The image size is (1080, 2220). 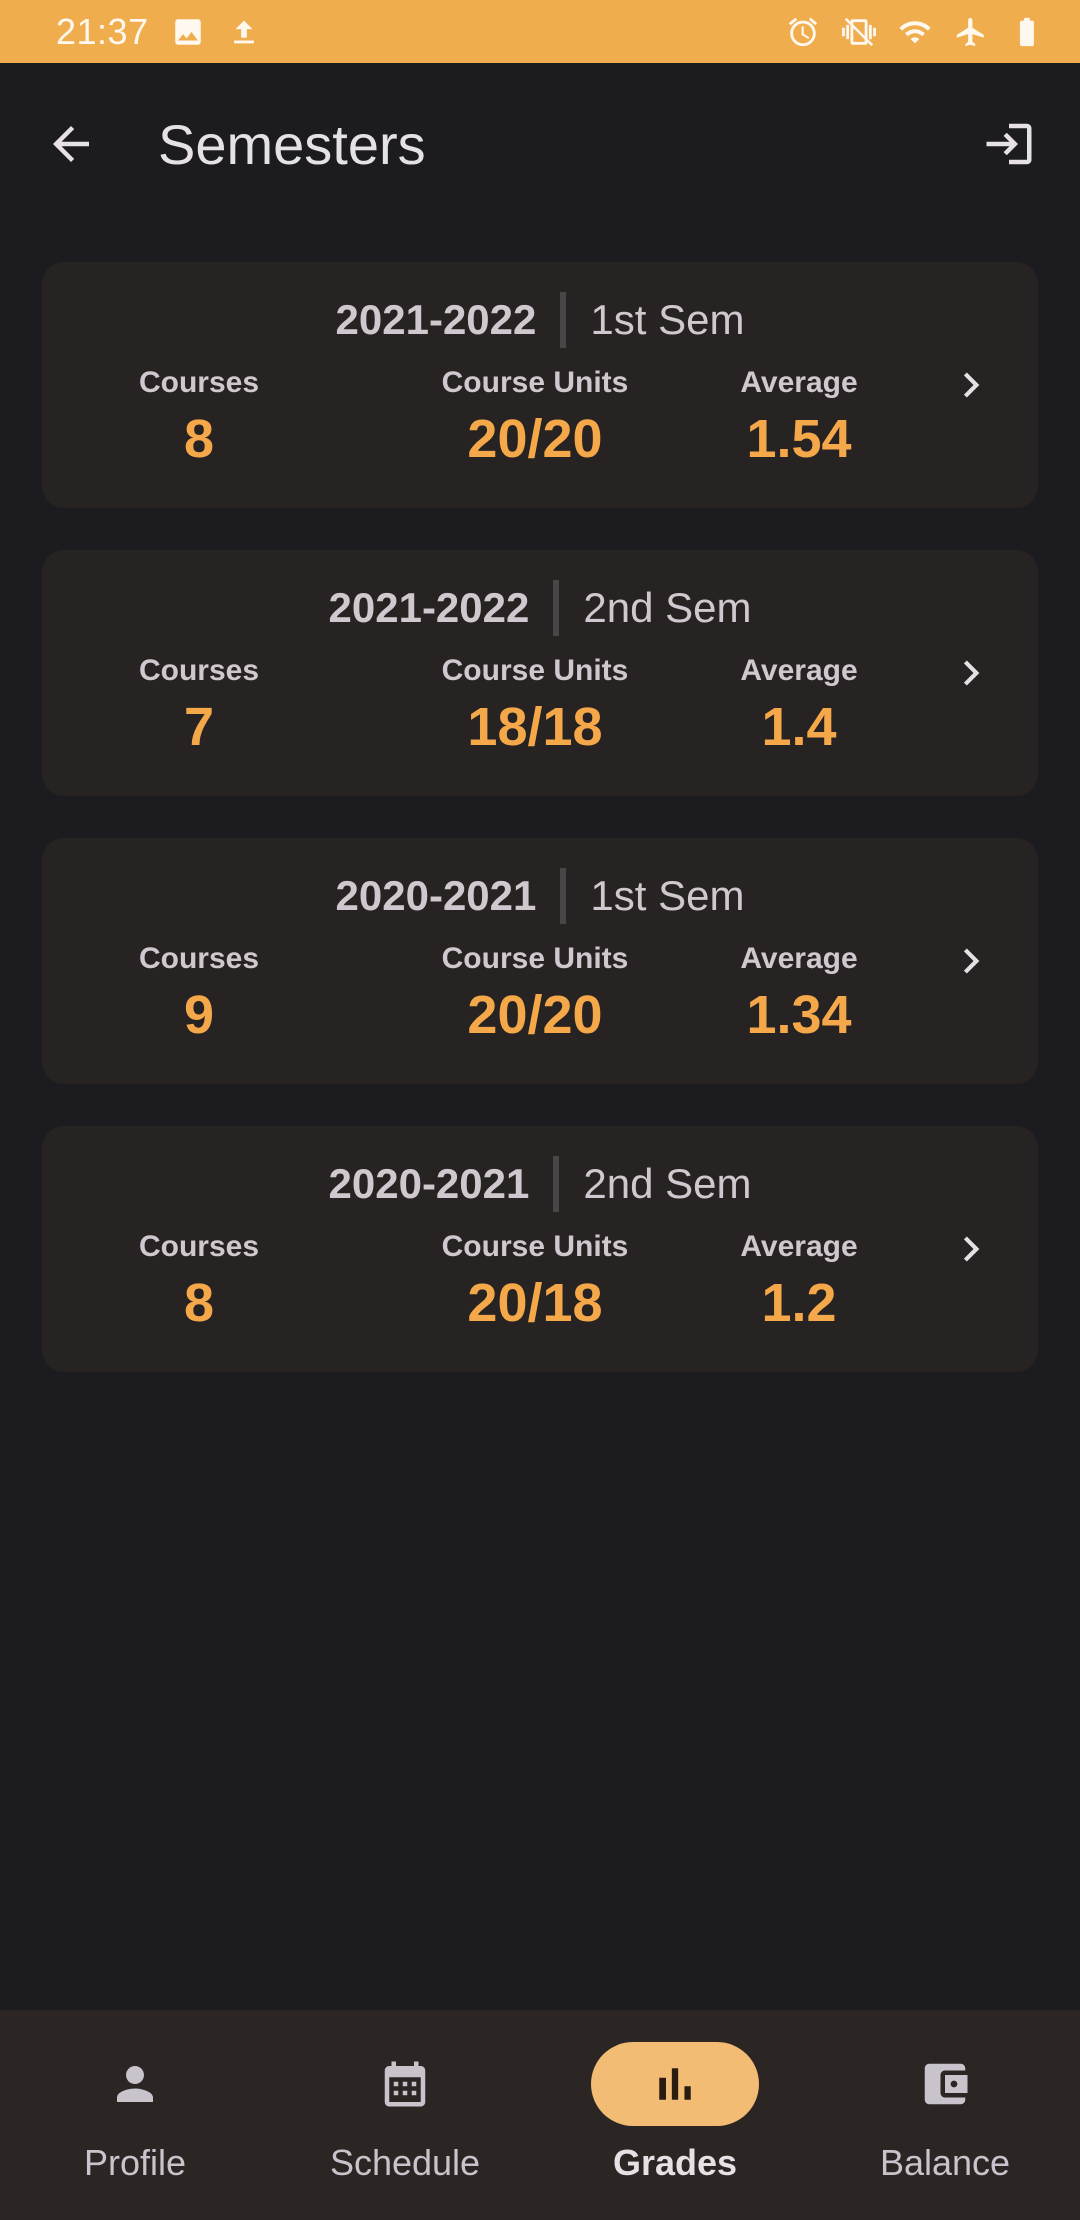 I want to click on average-value: 1.2, so click(x=799, y=1303).